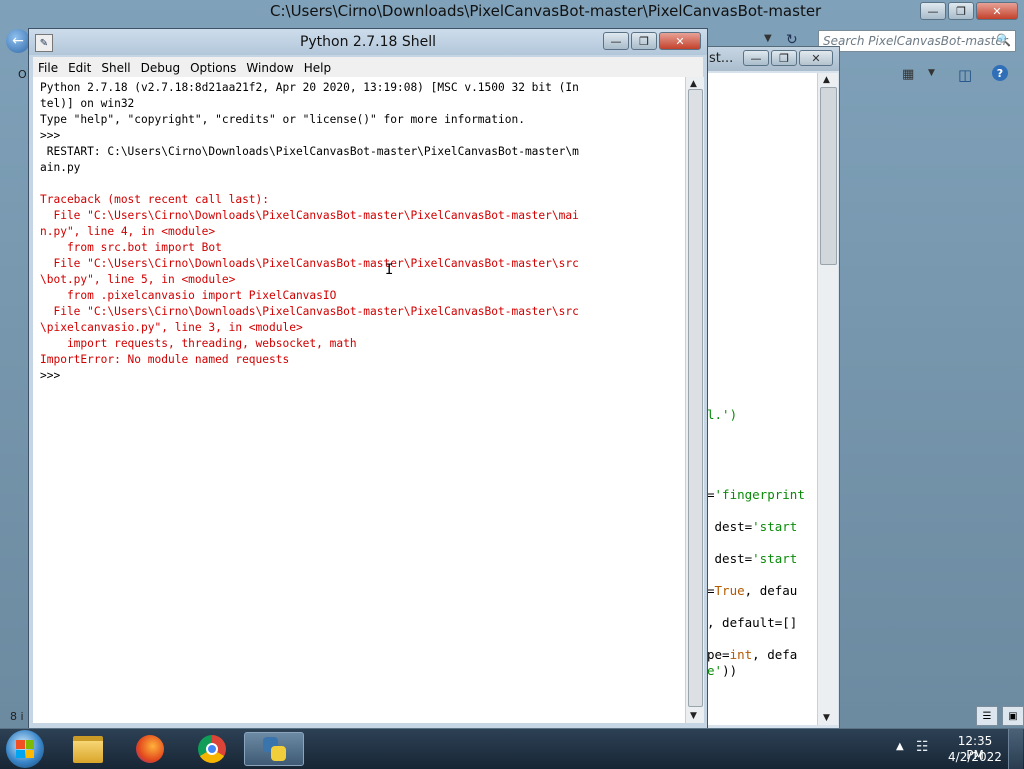 This screenshot has height=769, width=1024. I want to click on shell-scrollbar: ▲ ▼, so click(694, 400).